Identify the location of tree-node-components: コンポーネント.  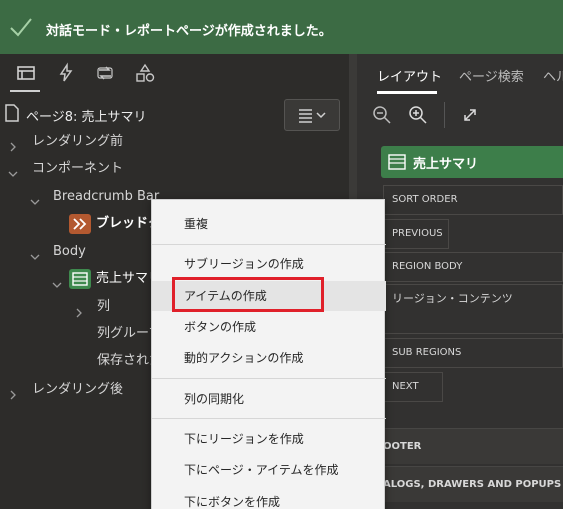
(77, 169).